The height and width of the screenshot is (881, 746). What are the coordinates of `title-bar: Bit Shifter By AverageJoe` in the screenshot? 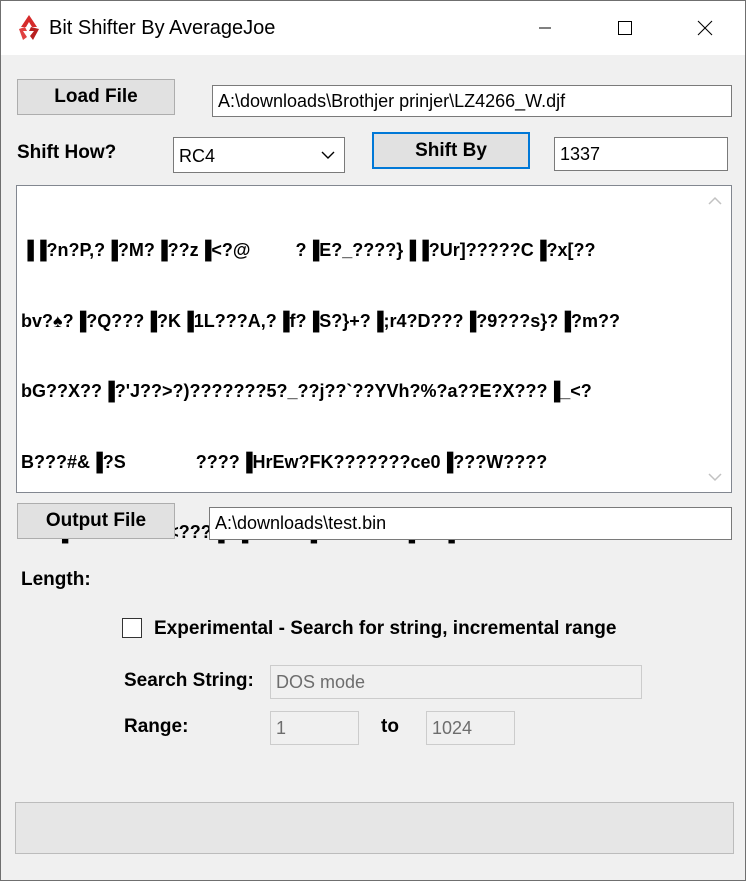 It's located at (373, 28).